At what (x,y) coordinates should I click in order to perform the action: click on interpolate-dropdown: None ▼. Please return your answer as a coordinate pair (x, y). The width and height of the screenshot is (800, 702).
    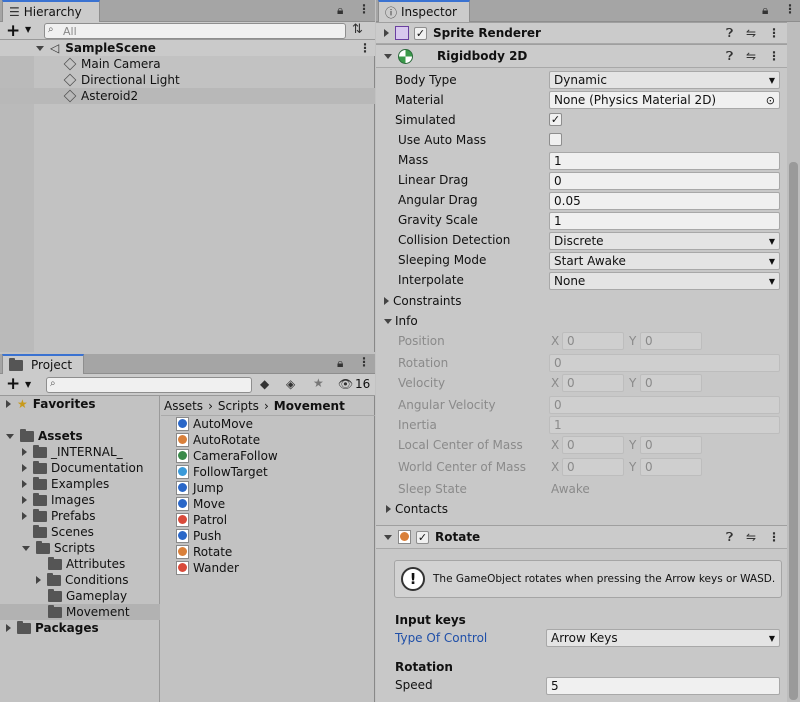
    Looking at the image, I should click on (664, 281).